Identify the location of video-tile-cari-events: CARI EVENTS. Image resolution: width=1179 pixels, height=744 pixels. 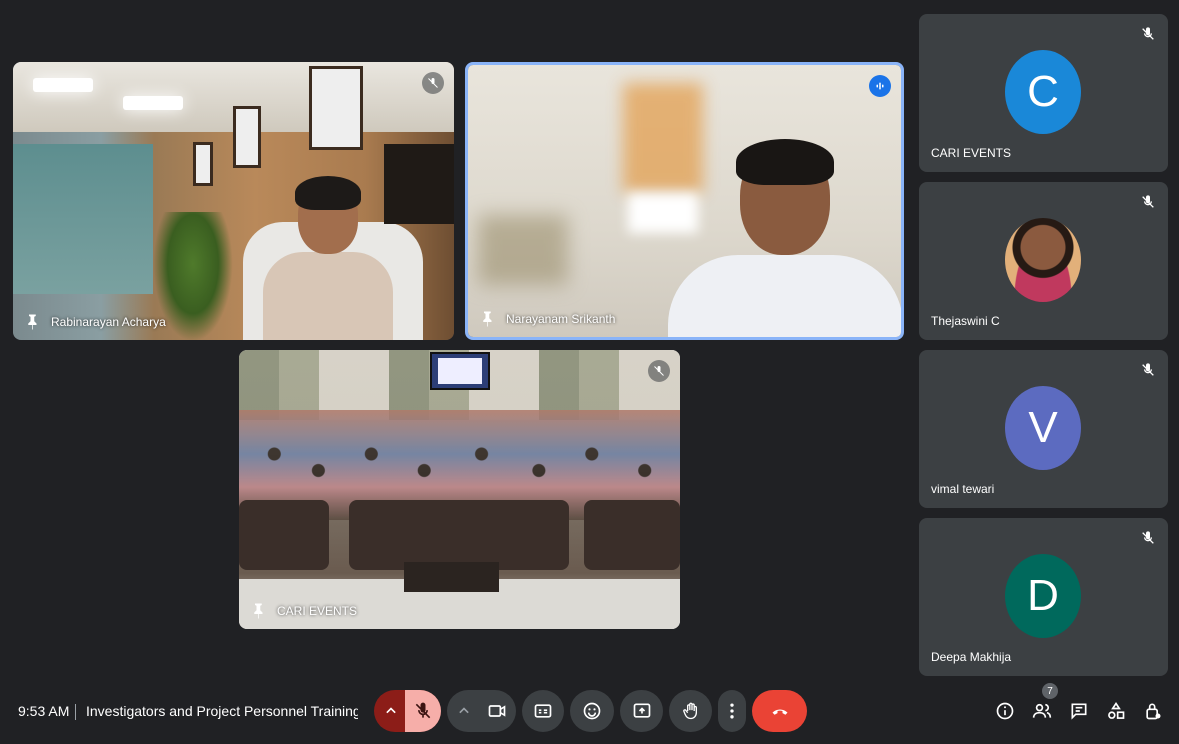
(459, 489).